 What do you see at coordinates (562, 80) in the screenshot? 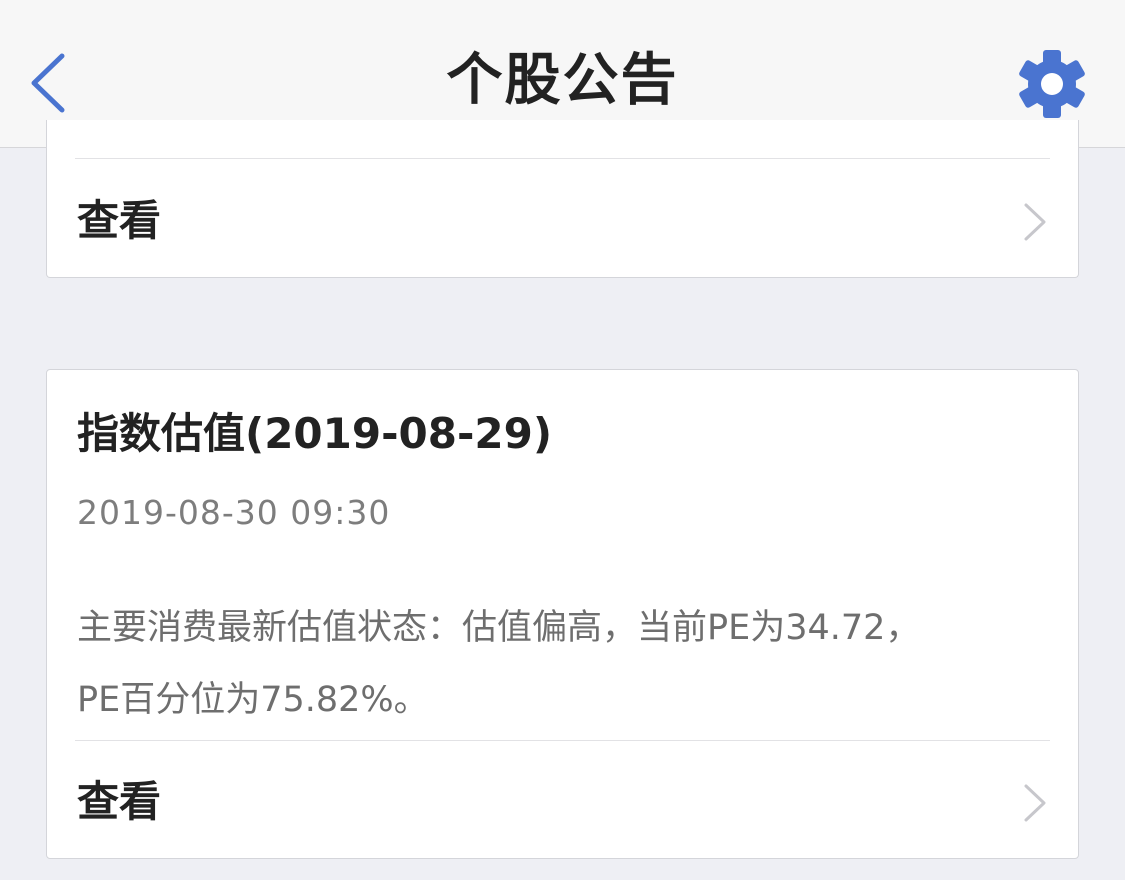
I see `page-title: 个股公告` at bounding box center [562, 80].